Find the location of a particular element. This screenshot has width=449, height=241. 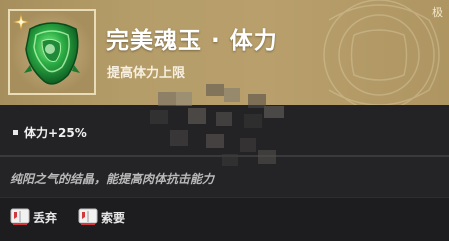

stat-row: 体力+25% is located at coordinates (50, 132).